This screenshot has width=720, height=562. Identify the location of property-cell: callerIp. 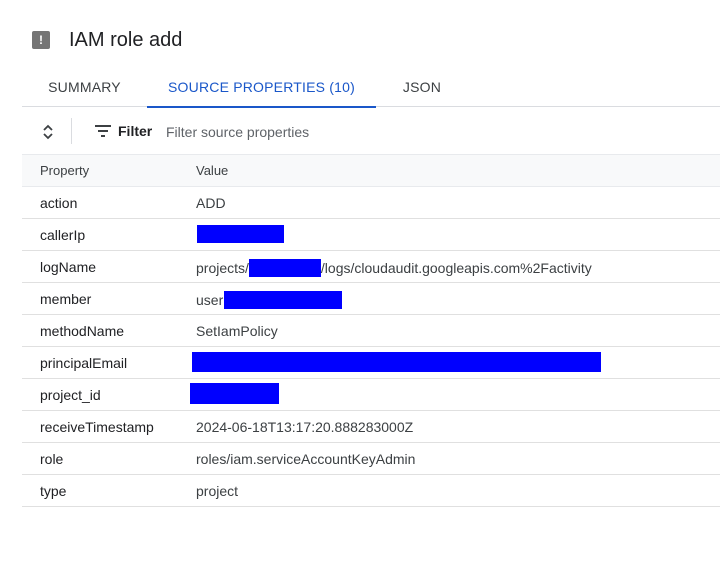
(63, 235).